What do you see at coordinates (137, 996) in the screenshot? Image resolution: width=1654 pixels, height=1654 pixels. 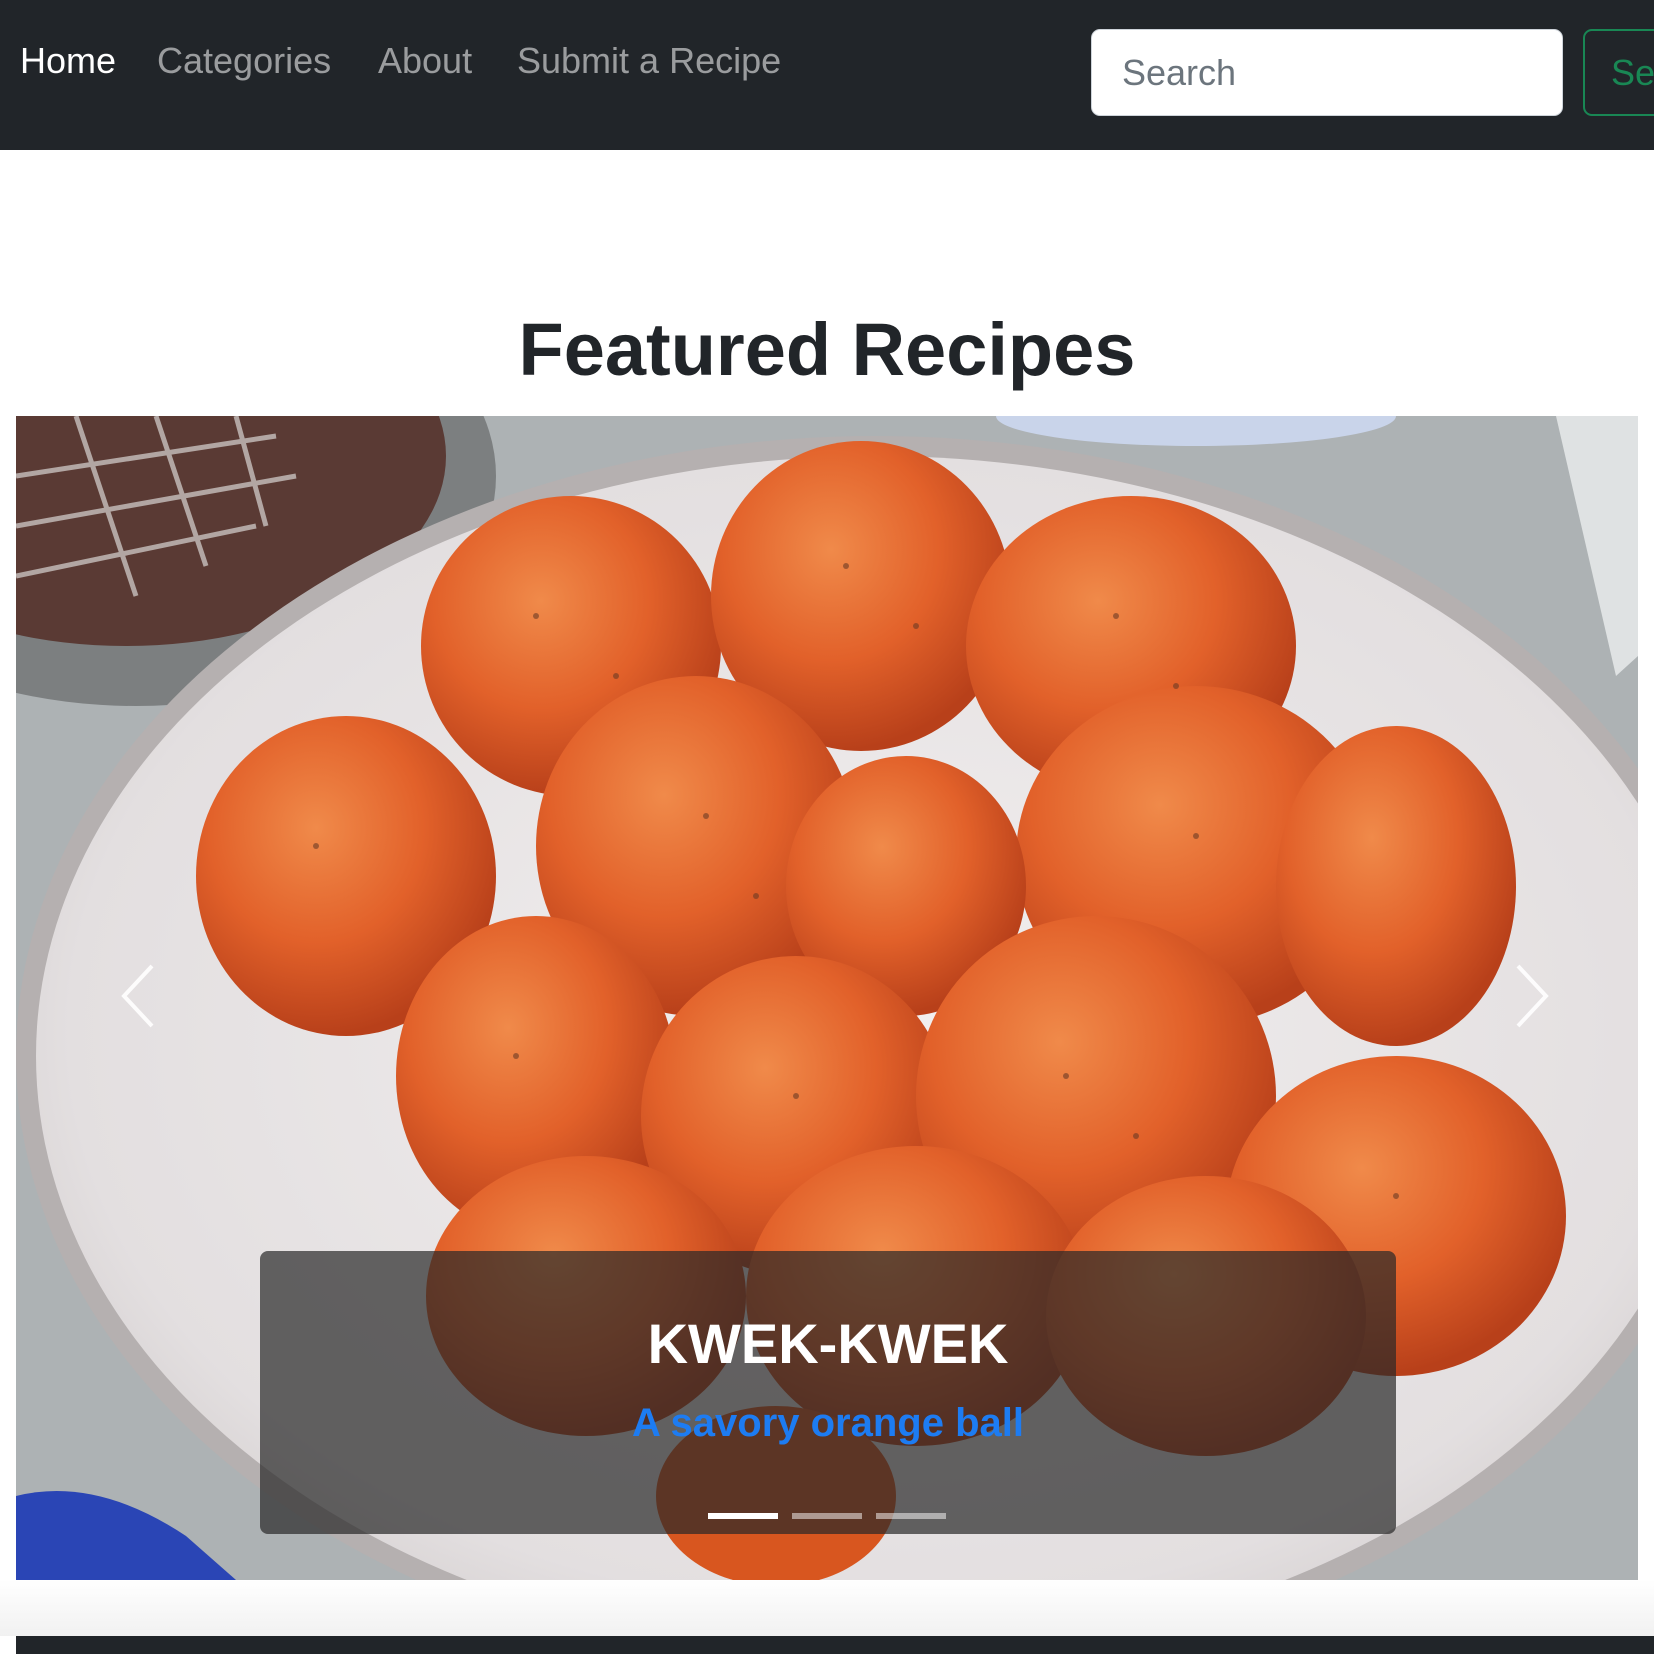 I see `chevron-left-icon` at bounding box center [137, 996].